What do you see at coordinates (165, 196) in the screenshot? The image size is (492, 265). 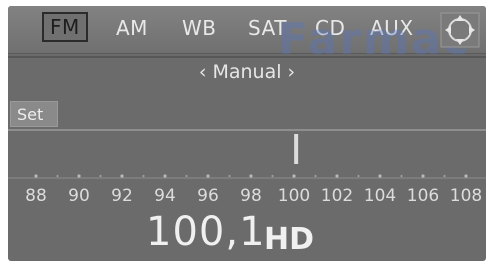 I see `freq-tick-label: 94` at bounding box center [165, 196].